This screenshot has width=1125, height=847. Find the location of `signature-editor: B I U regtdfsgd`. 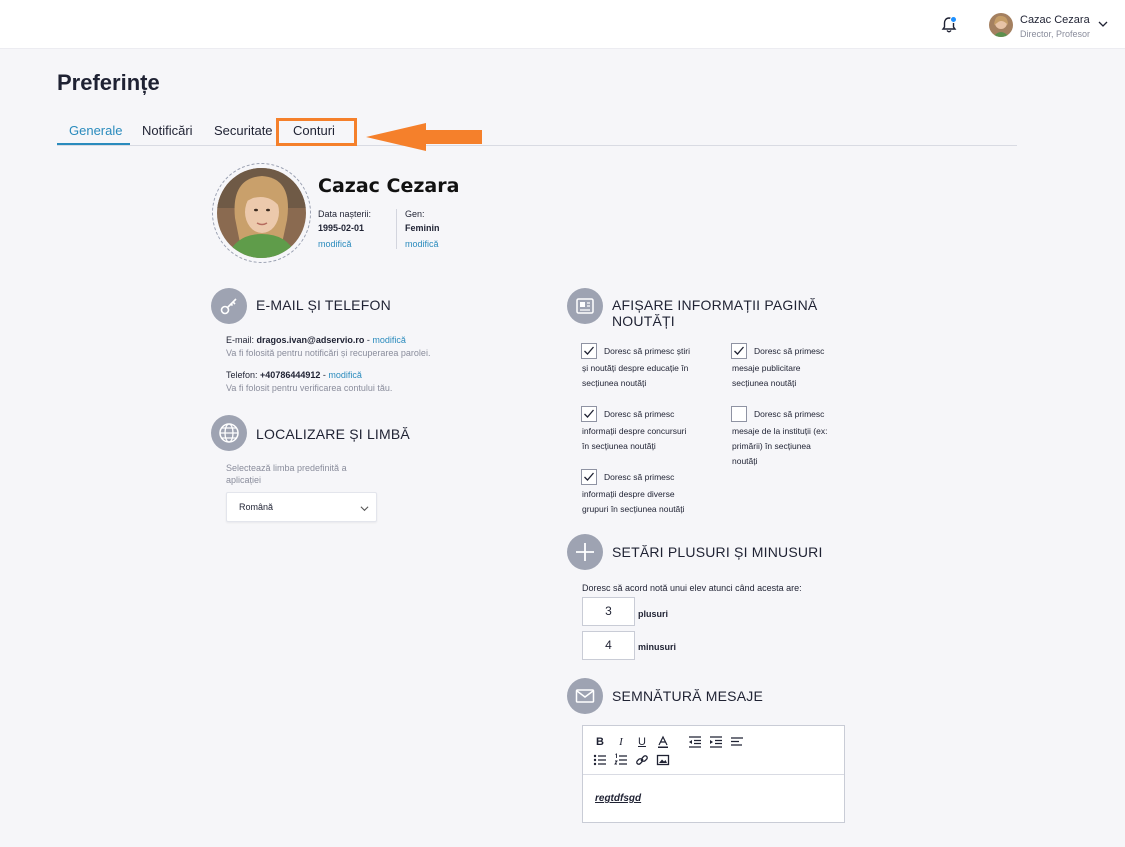

signature-editor: B I U regtdfsgd is located at coordinates (713, 774).